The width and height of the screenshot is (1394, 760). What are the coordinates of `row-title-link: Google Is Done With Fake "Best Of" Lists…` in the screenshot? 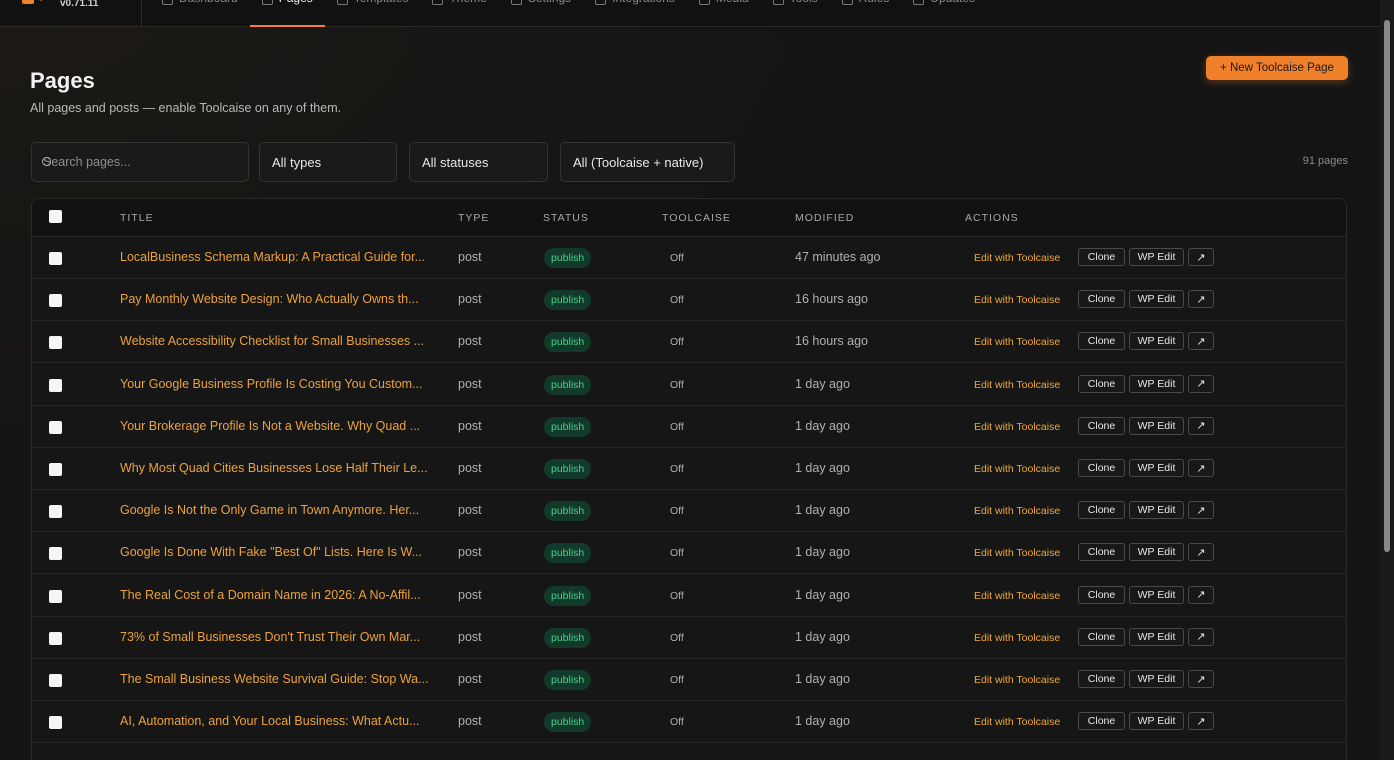 It's located at (276, 552).